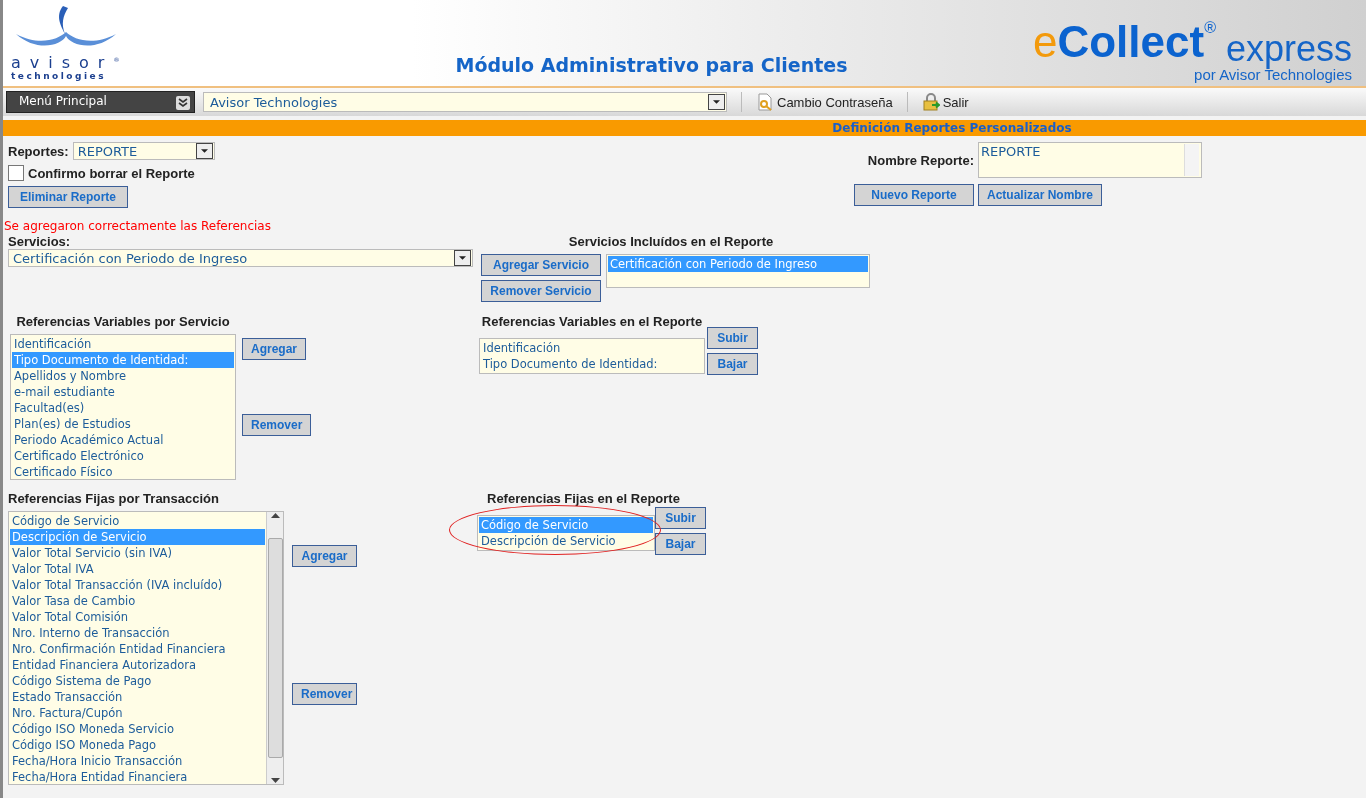  I want to click on list-box: Identificación Tipo Documento de Identidad:, so click(592, 356).